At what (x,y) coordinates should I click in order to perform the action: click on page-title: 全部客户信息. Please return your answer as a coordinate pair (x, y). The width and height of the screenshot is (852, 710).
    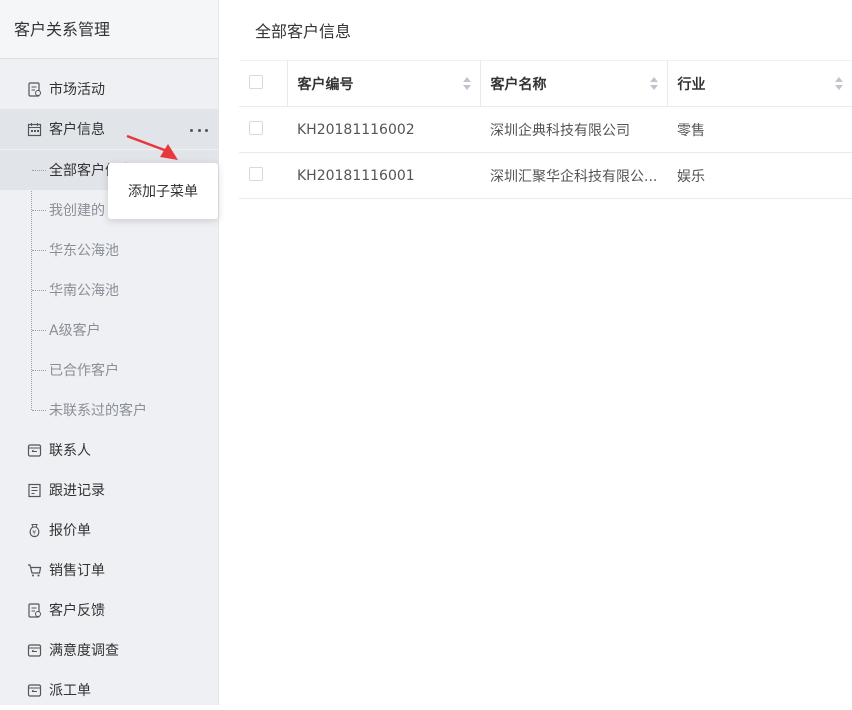
    Looking at the image, I should click on (303, 31).